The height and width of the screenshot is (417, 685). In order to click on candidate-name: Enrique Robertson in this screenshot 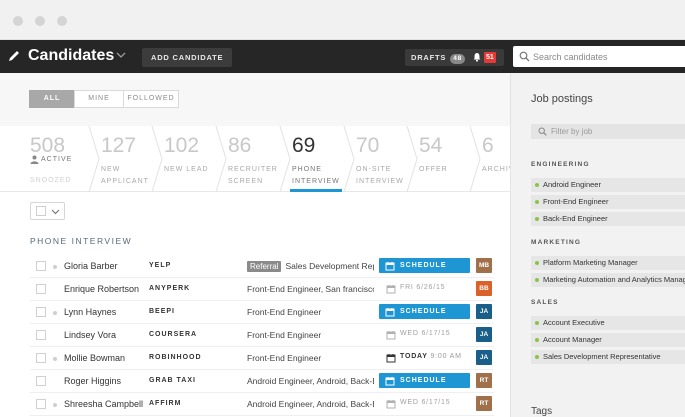, I will do `click(101, 289)`.